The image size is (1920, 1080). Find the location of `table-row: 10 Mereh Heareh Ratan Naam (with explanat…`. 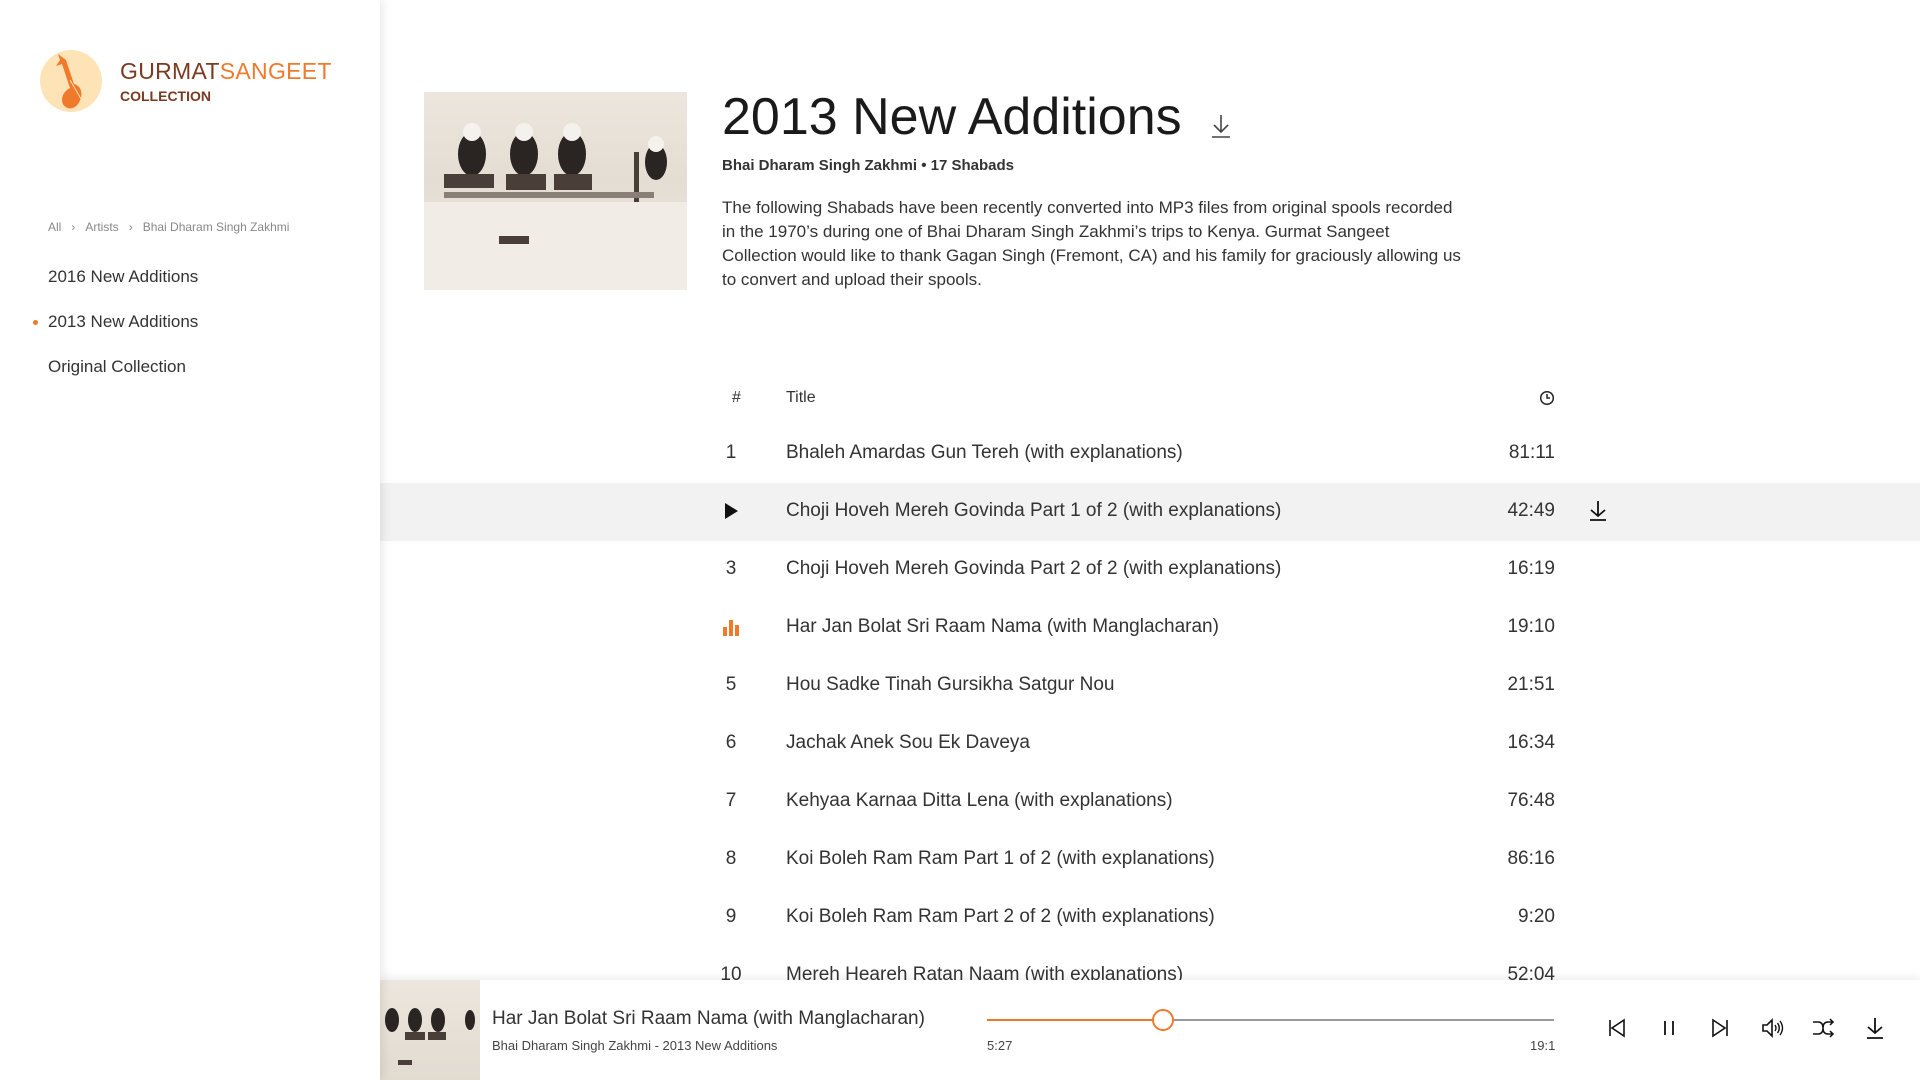

table-row: 10 Mereh Heareh Ratan Naam (with explanat… is located at coordinates (1150, 963).